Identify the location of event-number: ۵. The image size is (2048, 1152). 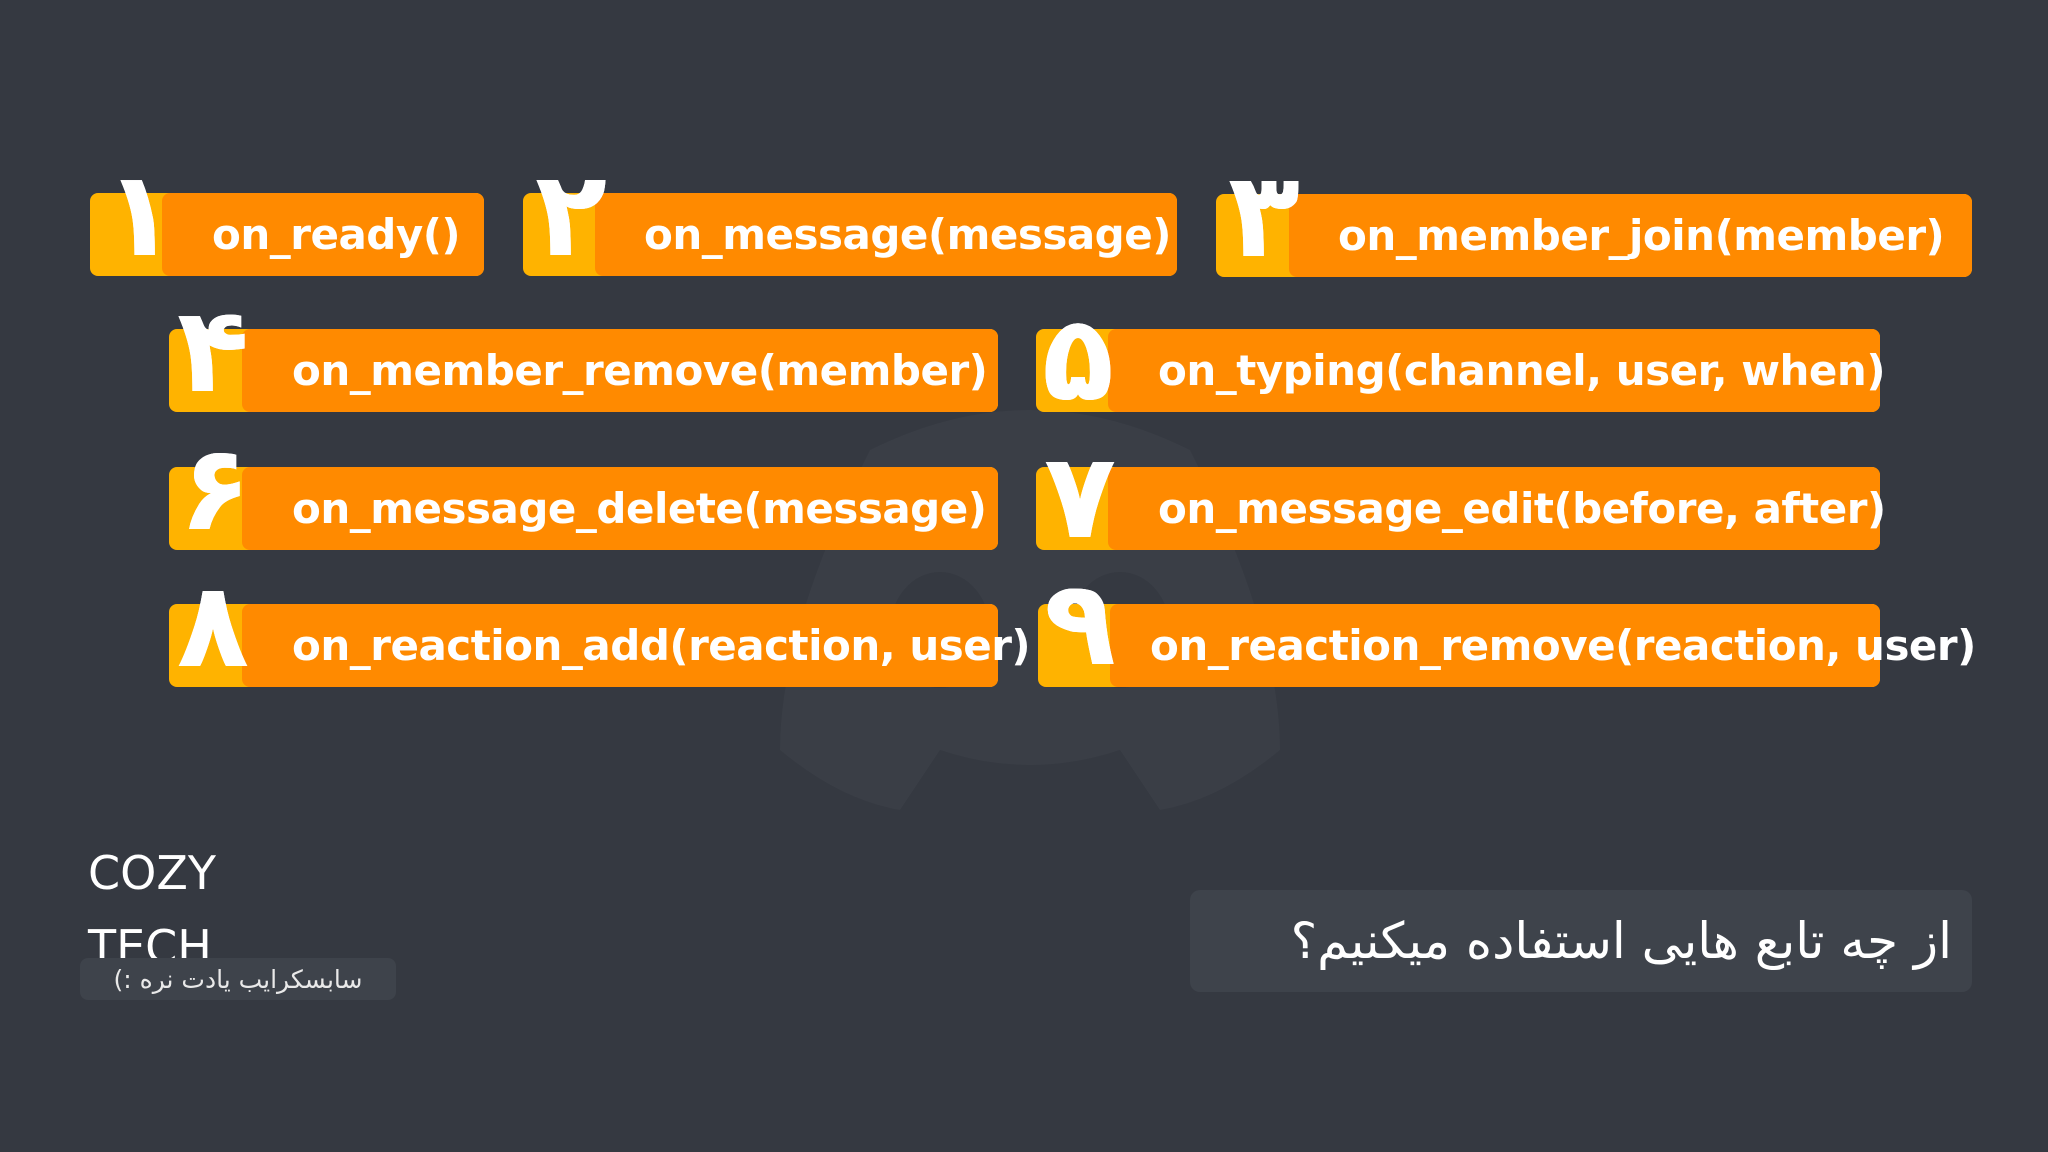
(1078, 358).